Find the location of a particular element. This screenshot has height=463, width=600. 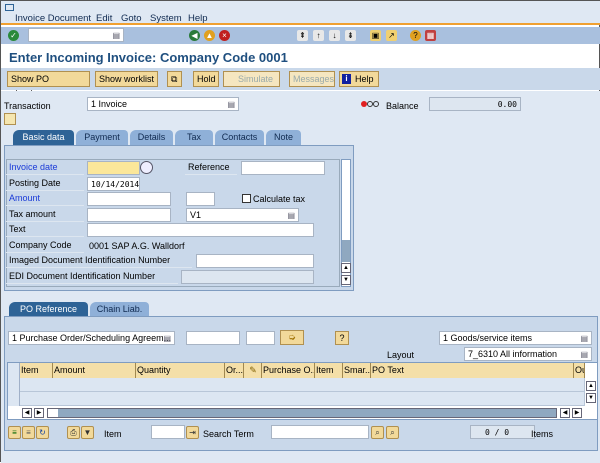

menu-bar: Invoice Document Edit Goto System Help is located at coordinates (300, 13).